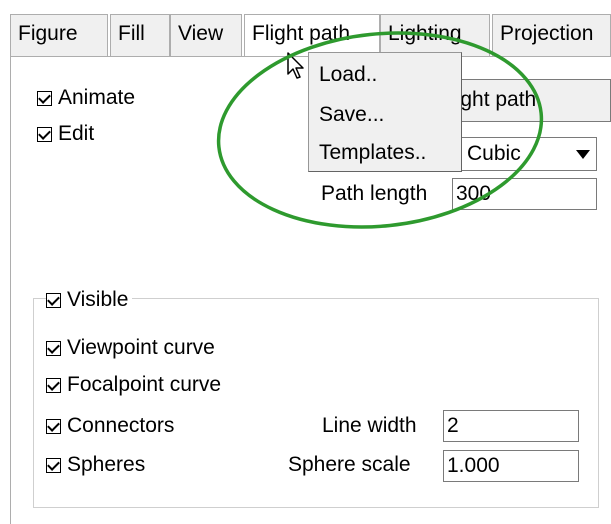 The height and width of the screenshot is (524, 611). I want to click on sphere-scale-input: 1.000, so click(511, 466).